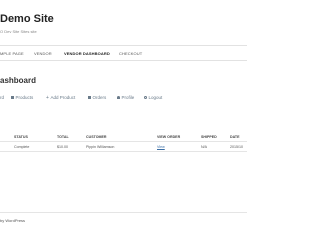  What do you see at coordinates (155, 97) in the screenshot?
I see `logout-link-label: Logout` at bounding box center [155, 97].